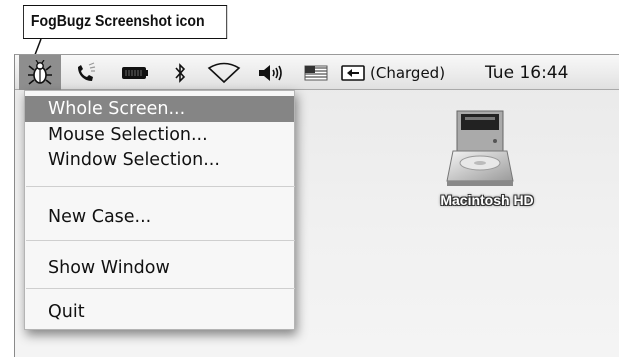 This screenshot has height=357, width=619. I want to click on volume-icon, so click(270, 72).